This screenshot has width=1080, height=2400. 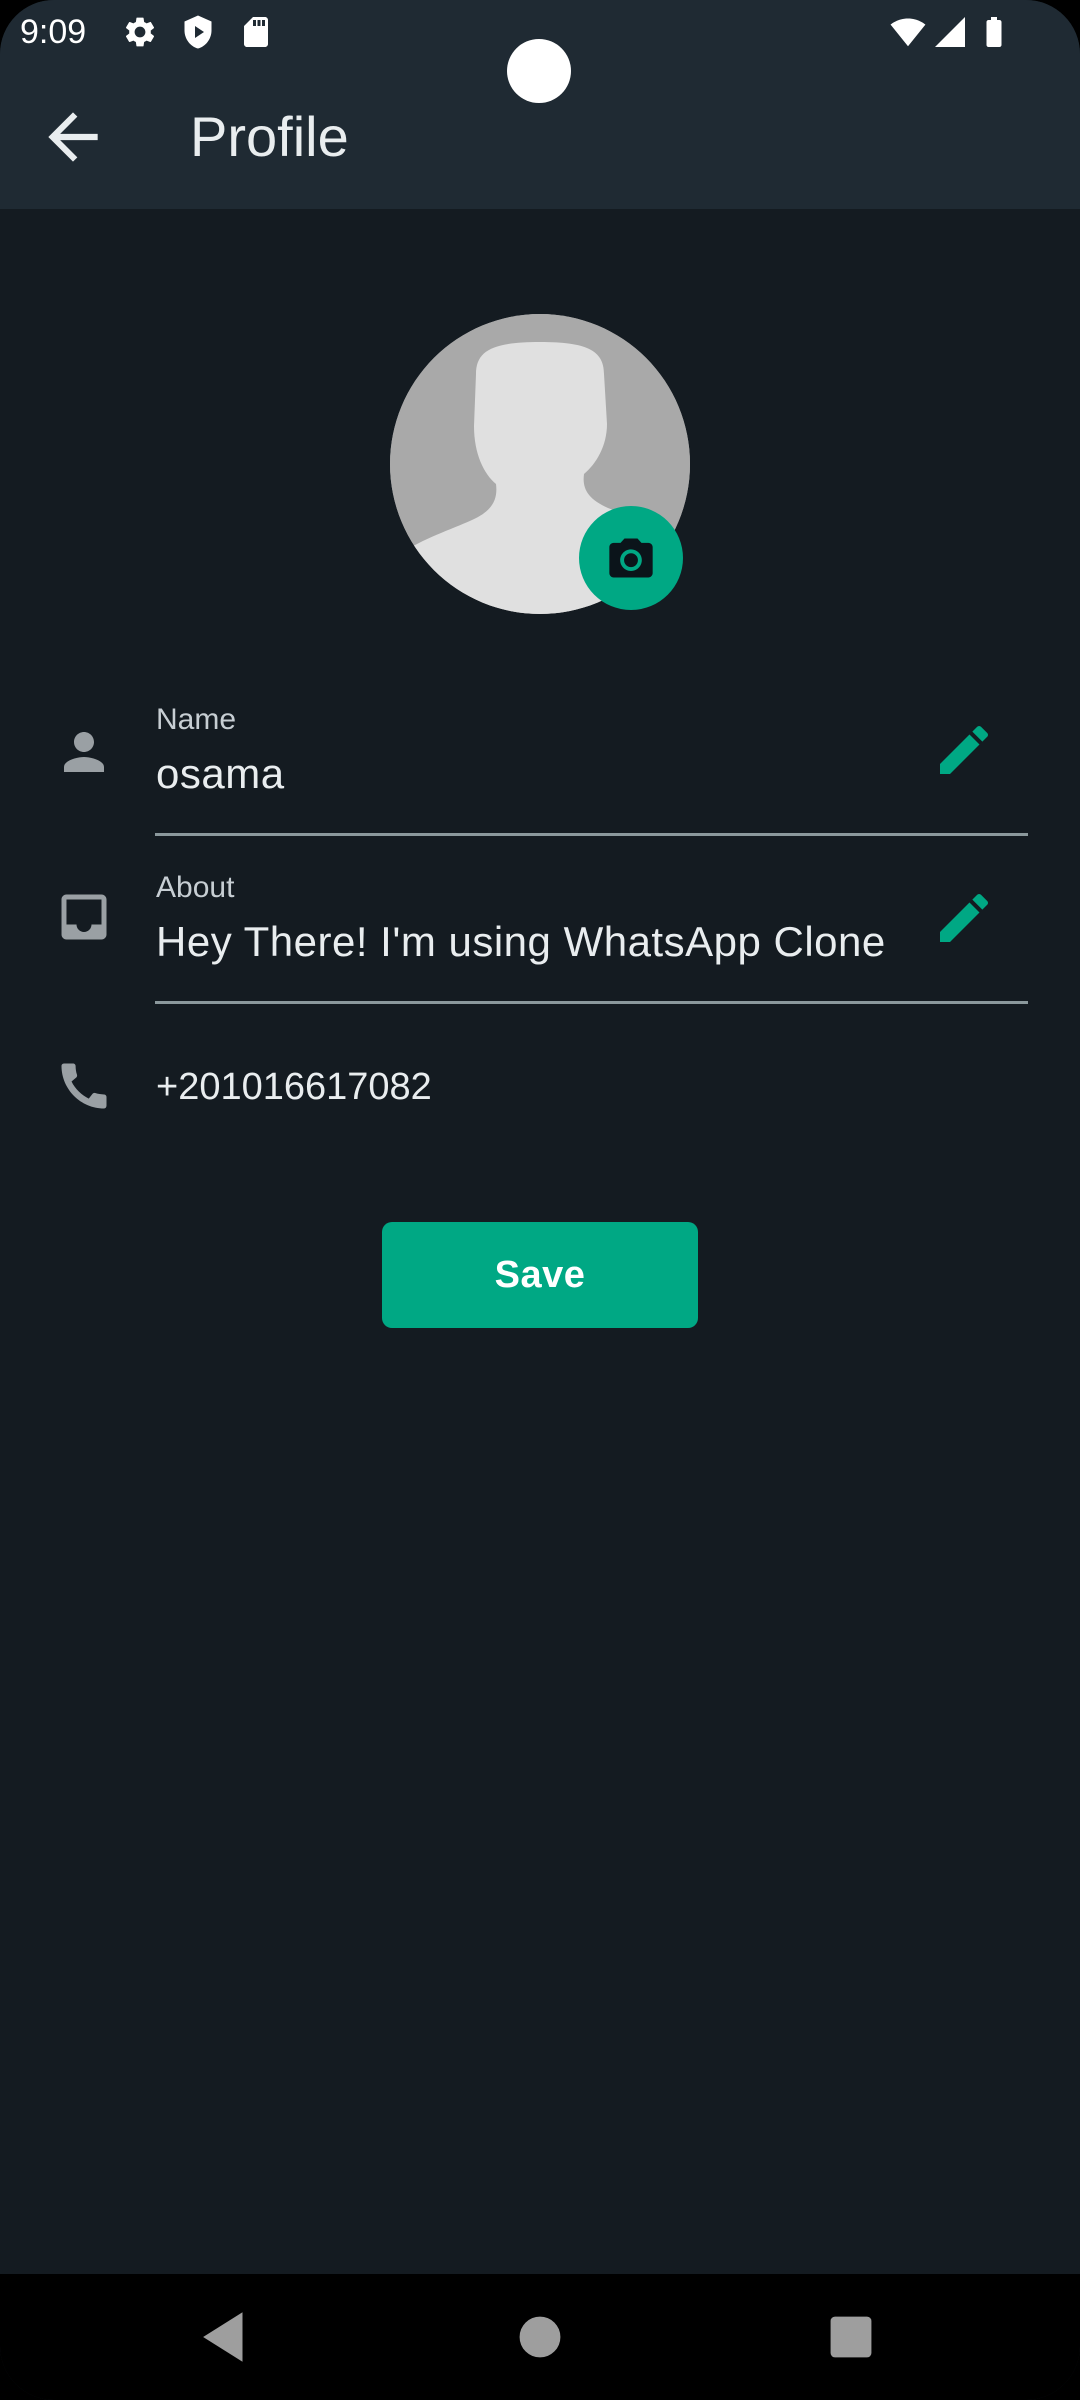 What do you see at coordinates (84, 917) in the screenshot?
I see `inbox-icon` at bounding box center [84, 917].